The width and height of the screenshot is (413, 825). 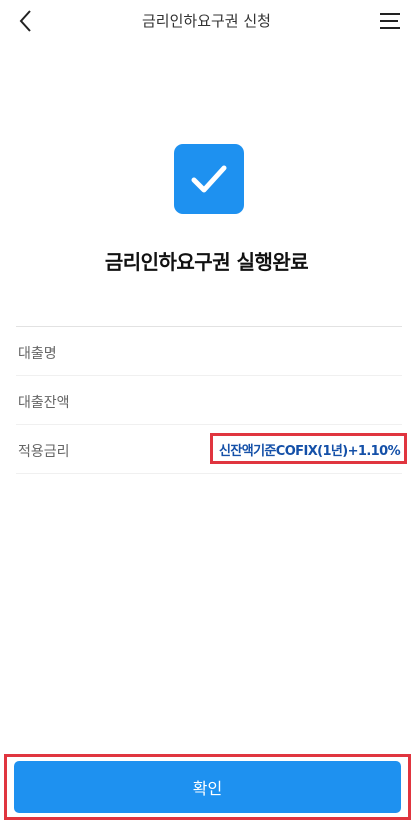 I want to click on info-row-applied-rate: 적용금리 신잔액기준COFIX(1년)+1.10%, so click(x=211, y=449).